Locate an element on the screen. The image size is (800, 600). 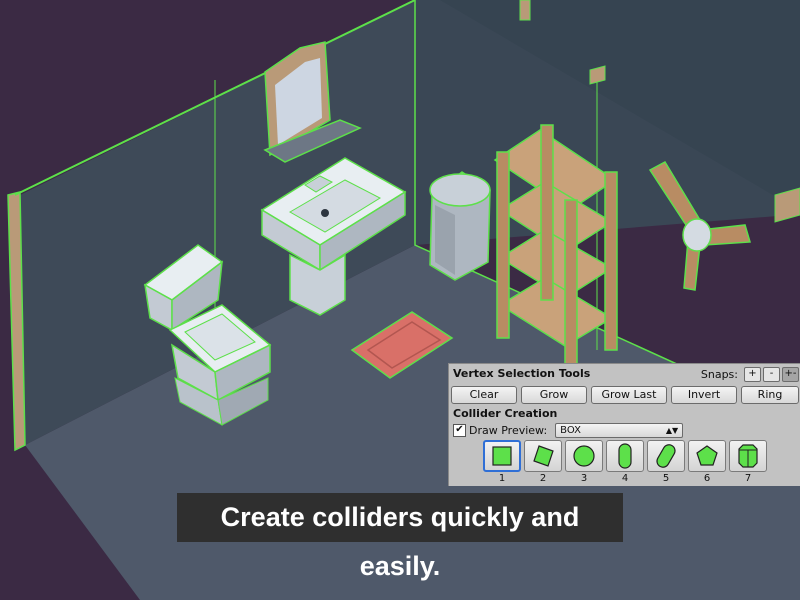
shape-button-7: 7 is located at coordinates (748, 462).